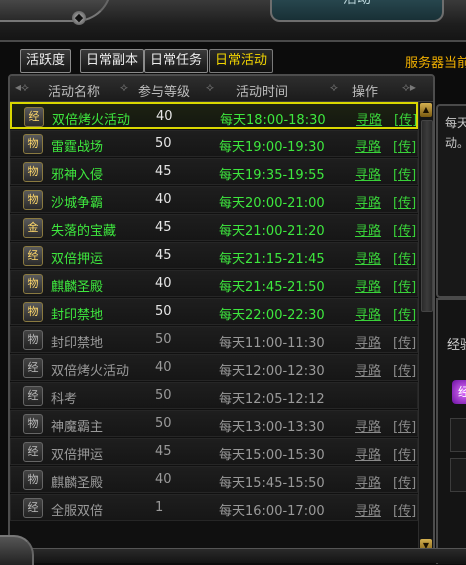 This screenshot has width=466, height=565. What do you see at coordinates (427, 216) in the screenshot?
I see `scroll-thumb` at bounding box center [427, 216].